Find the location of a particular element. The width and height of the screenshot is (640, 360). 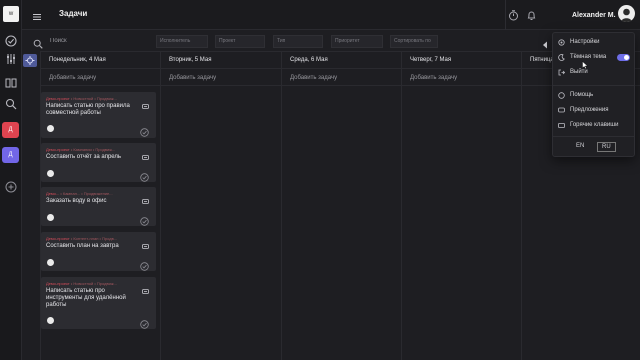

menu-item-label: Горячие клавиши is located at coordinates (594, 125).